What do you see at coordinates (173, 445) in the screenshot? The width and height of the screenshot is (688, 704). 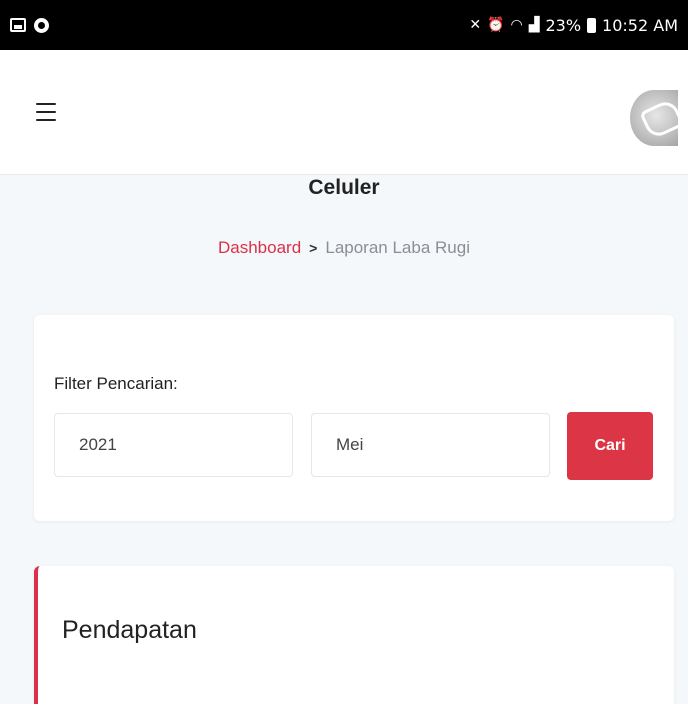 I see `year-field: 2021` at bounding box center [173, 445].